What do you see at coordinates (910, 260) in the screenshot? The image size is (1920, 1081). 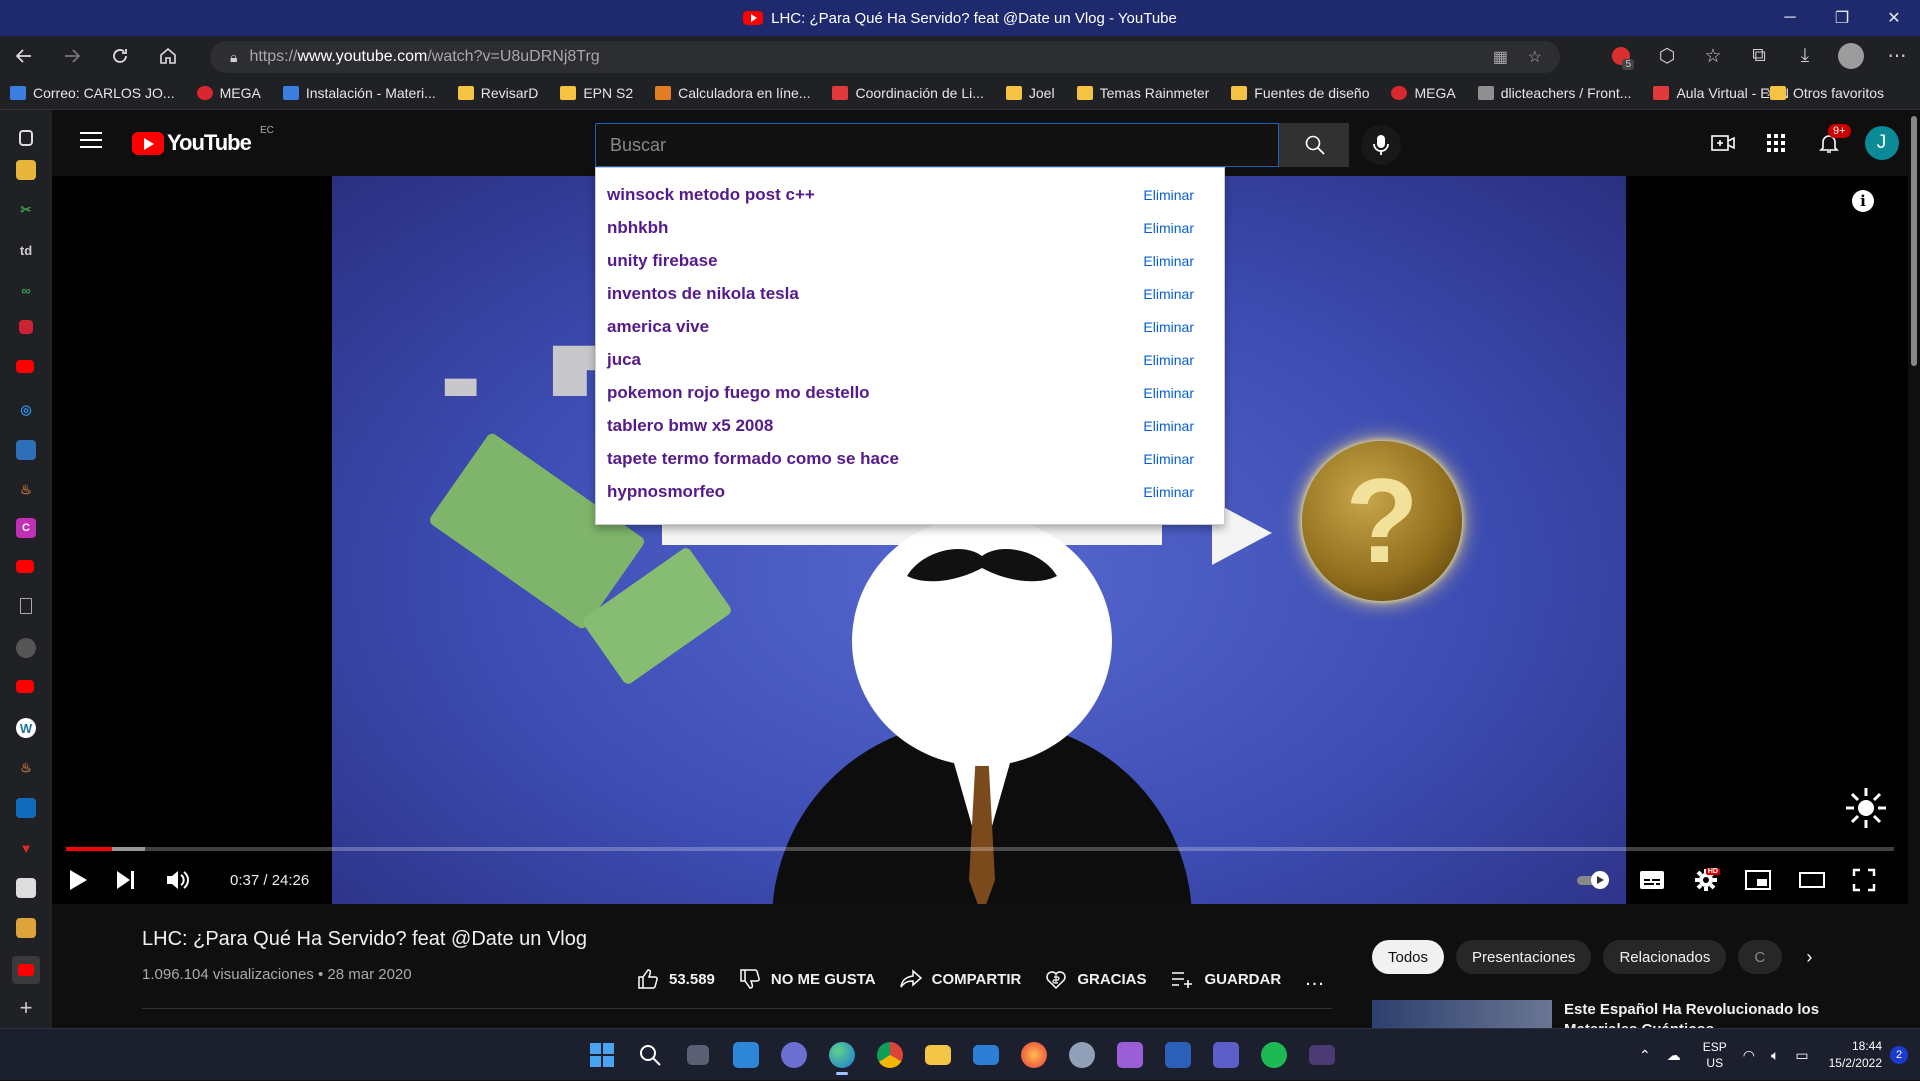 I see `suggestion-item: unity firebase Eliminar` at bounding box center [910, 260].